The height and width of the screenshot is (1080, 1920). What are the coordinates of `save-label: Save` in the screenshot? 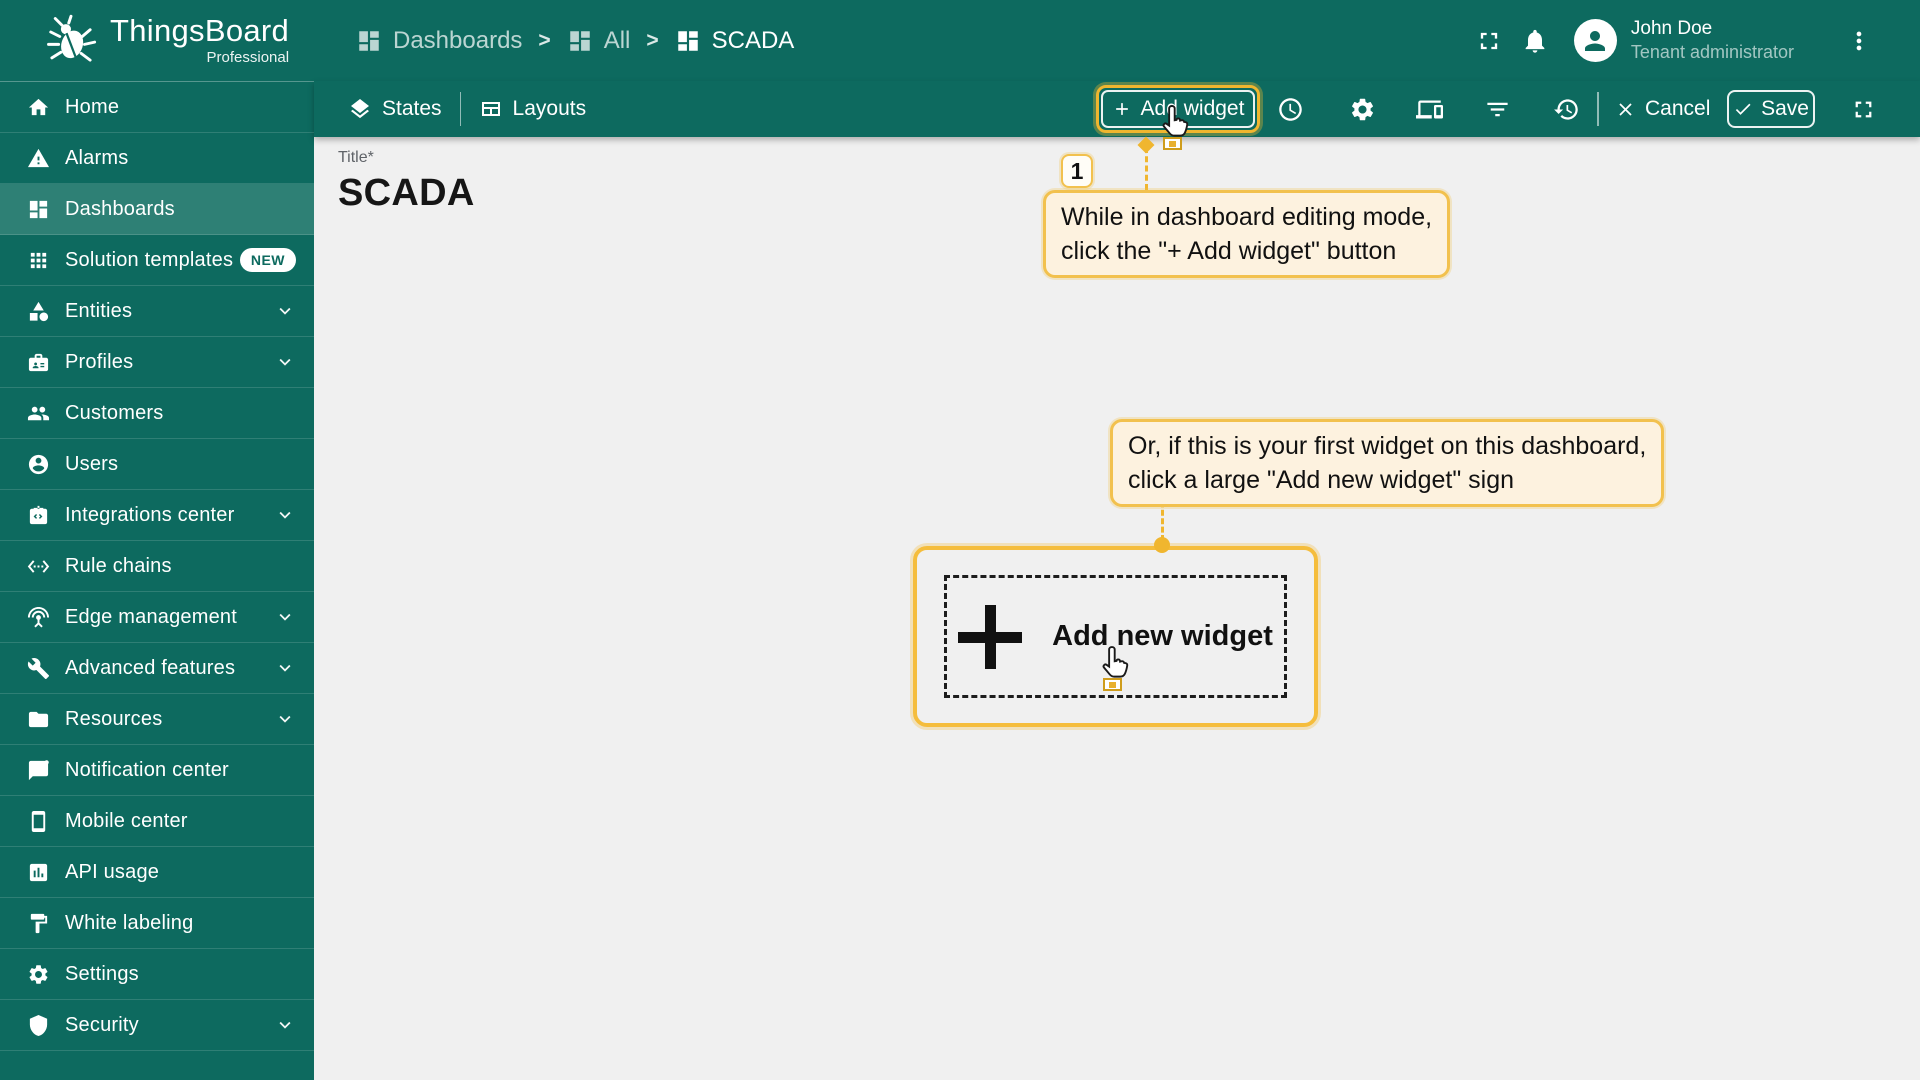 It's located at (1785, 108).